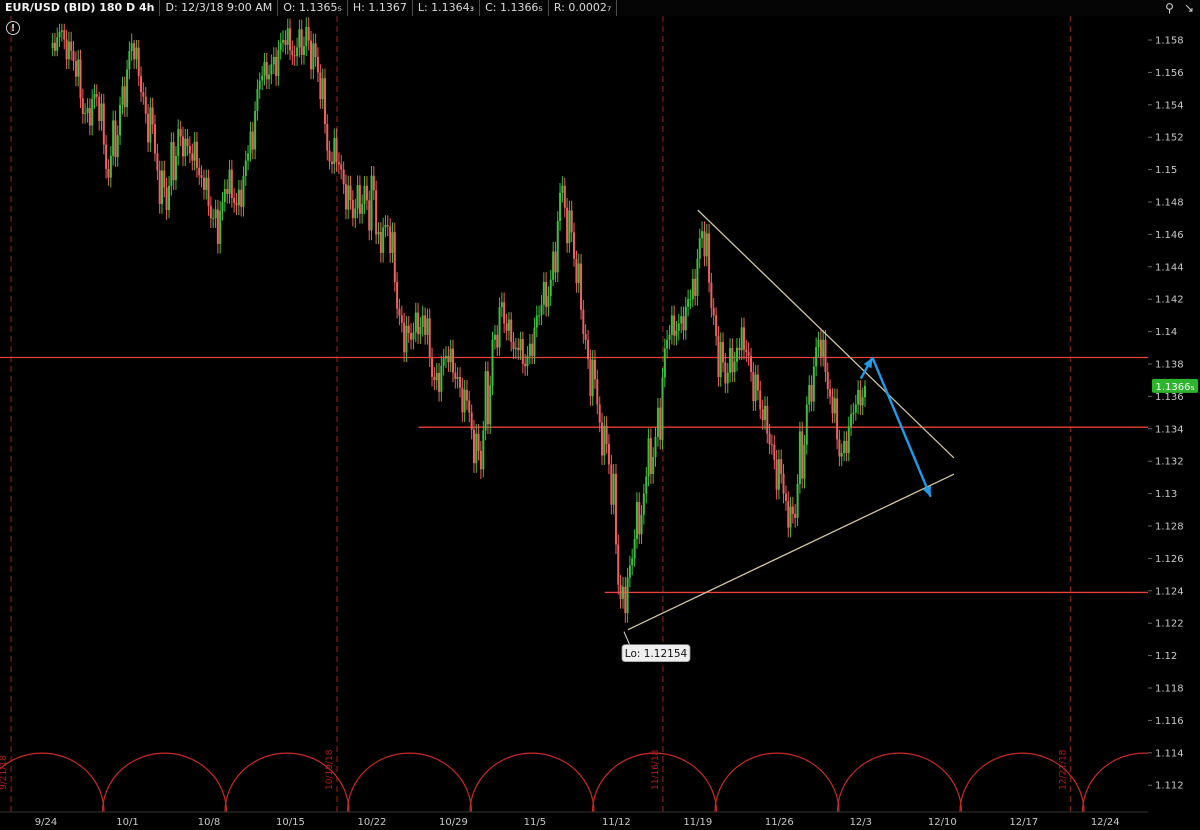 This screenshot has height=830, width=1200. Describe the element at coordinates (1189, 8) in the screenshot. I see `collapse-arrow-icon: ↘` at that location.